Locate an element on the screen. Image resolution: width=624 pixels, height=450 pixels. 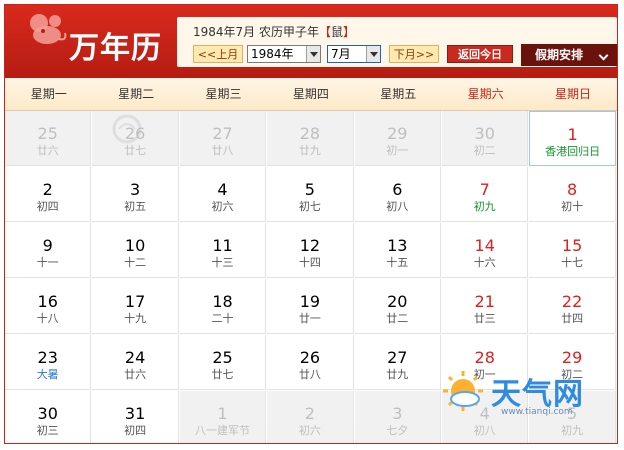
calendar-day-cell: 2 初六 is located at coordinates (310, 417).